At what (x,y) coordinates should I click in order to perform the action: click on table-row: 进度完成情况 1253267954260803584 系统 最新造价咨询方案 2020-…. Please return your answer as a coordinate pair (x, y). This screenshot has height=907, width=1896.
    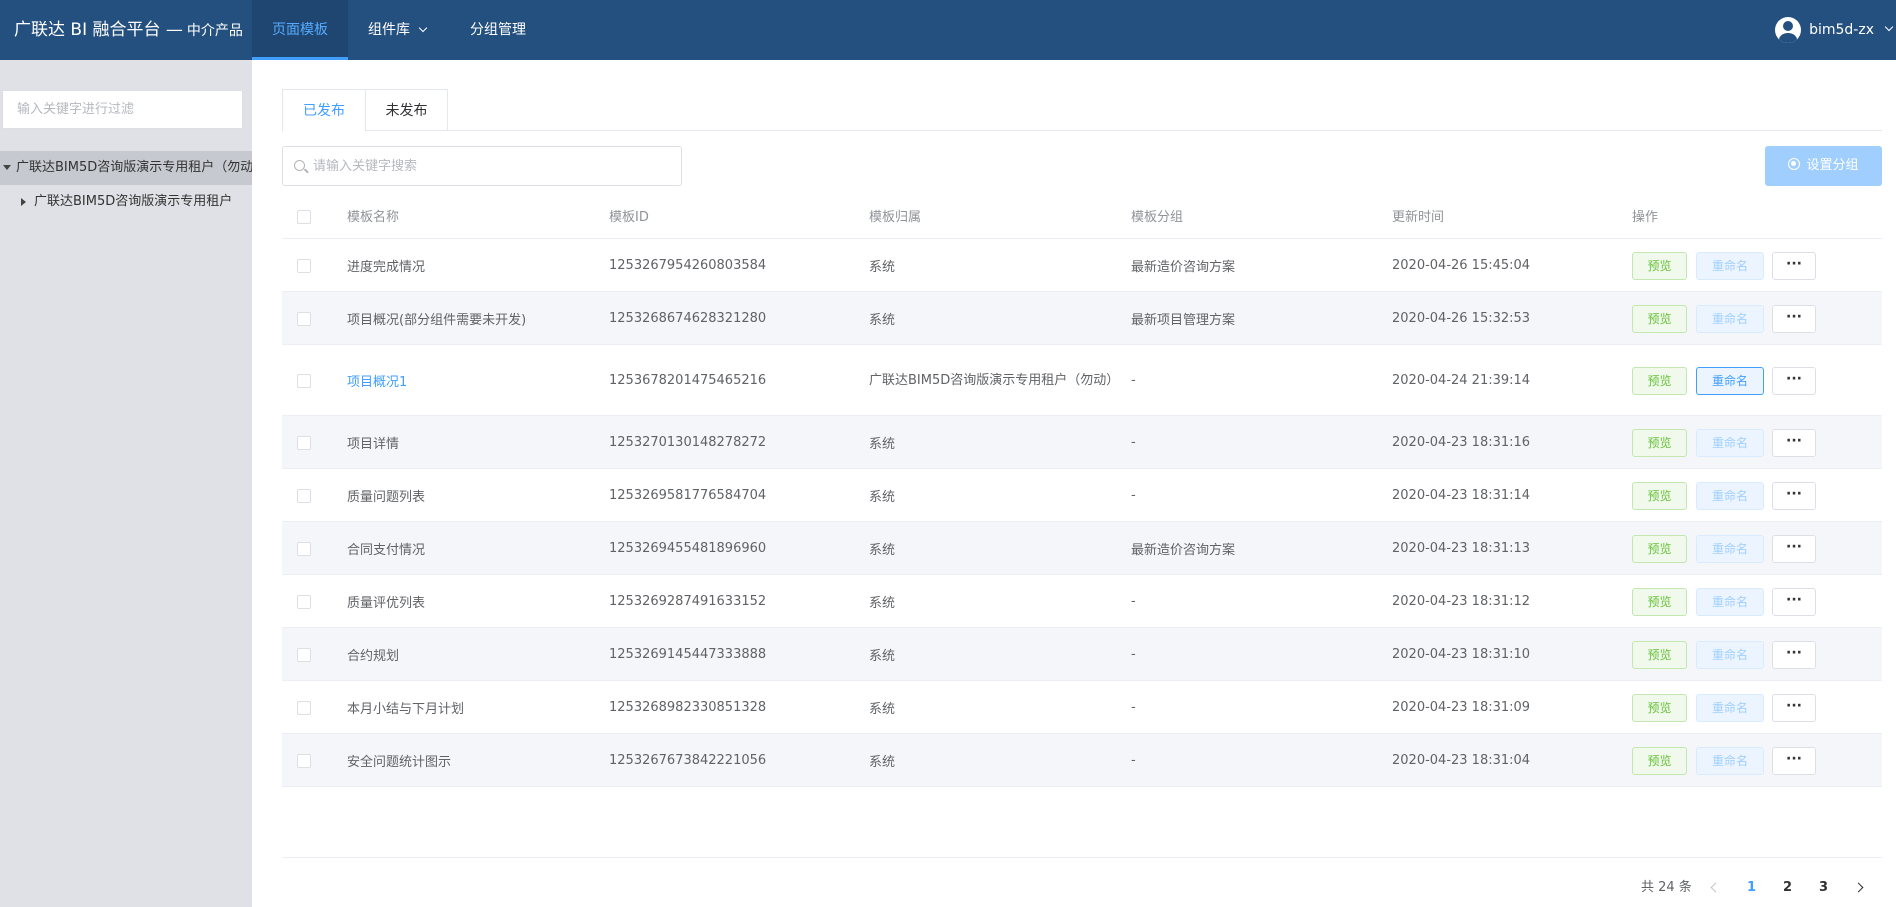
    Looking at the image, I should click on (1082, 265).